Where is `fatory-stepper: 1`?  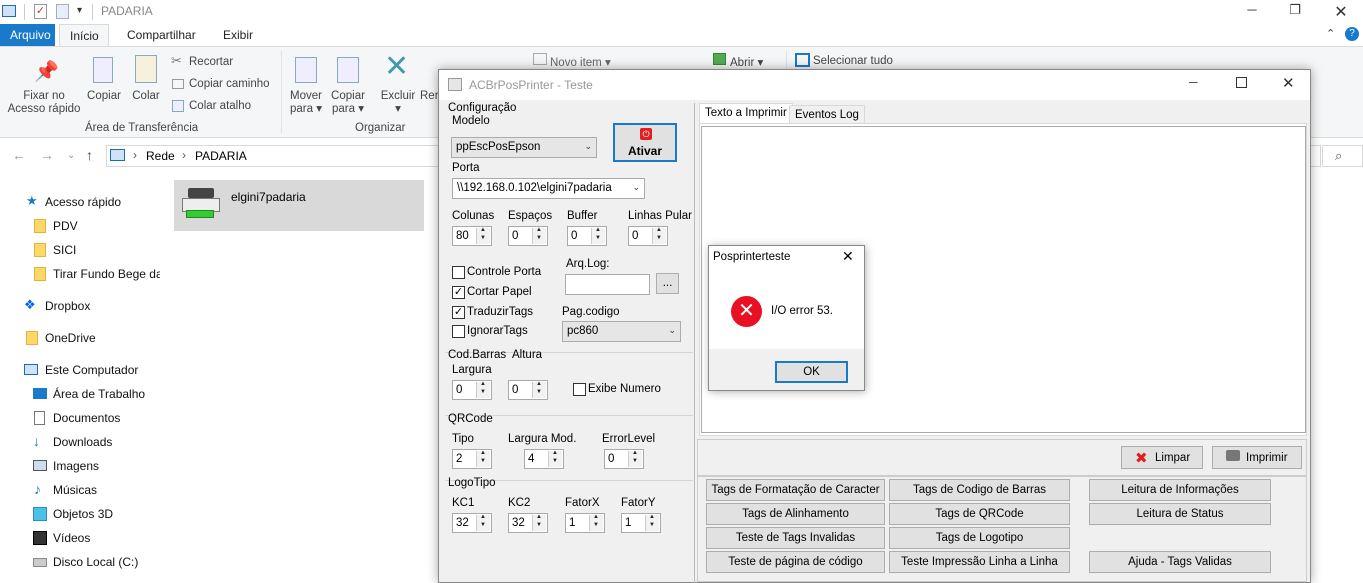 fatory-stepper: 1 is located at coordinates (641, 523).